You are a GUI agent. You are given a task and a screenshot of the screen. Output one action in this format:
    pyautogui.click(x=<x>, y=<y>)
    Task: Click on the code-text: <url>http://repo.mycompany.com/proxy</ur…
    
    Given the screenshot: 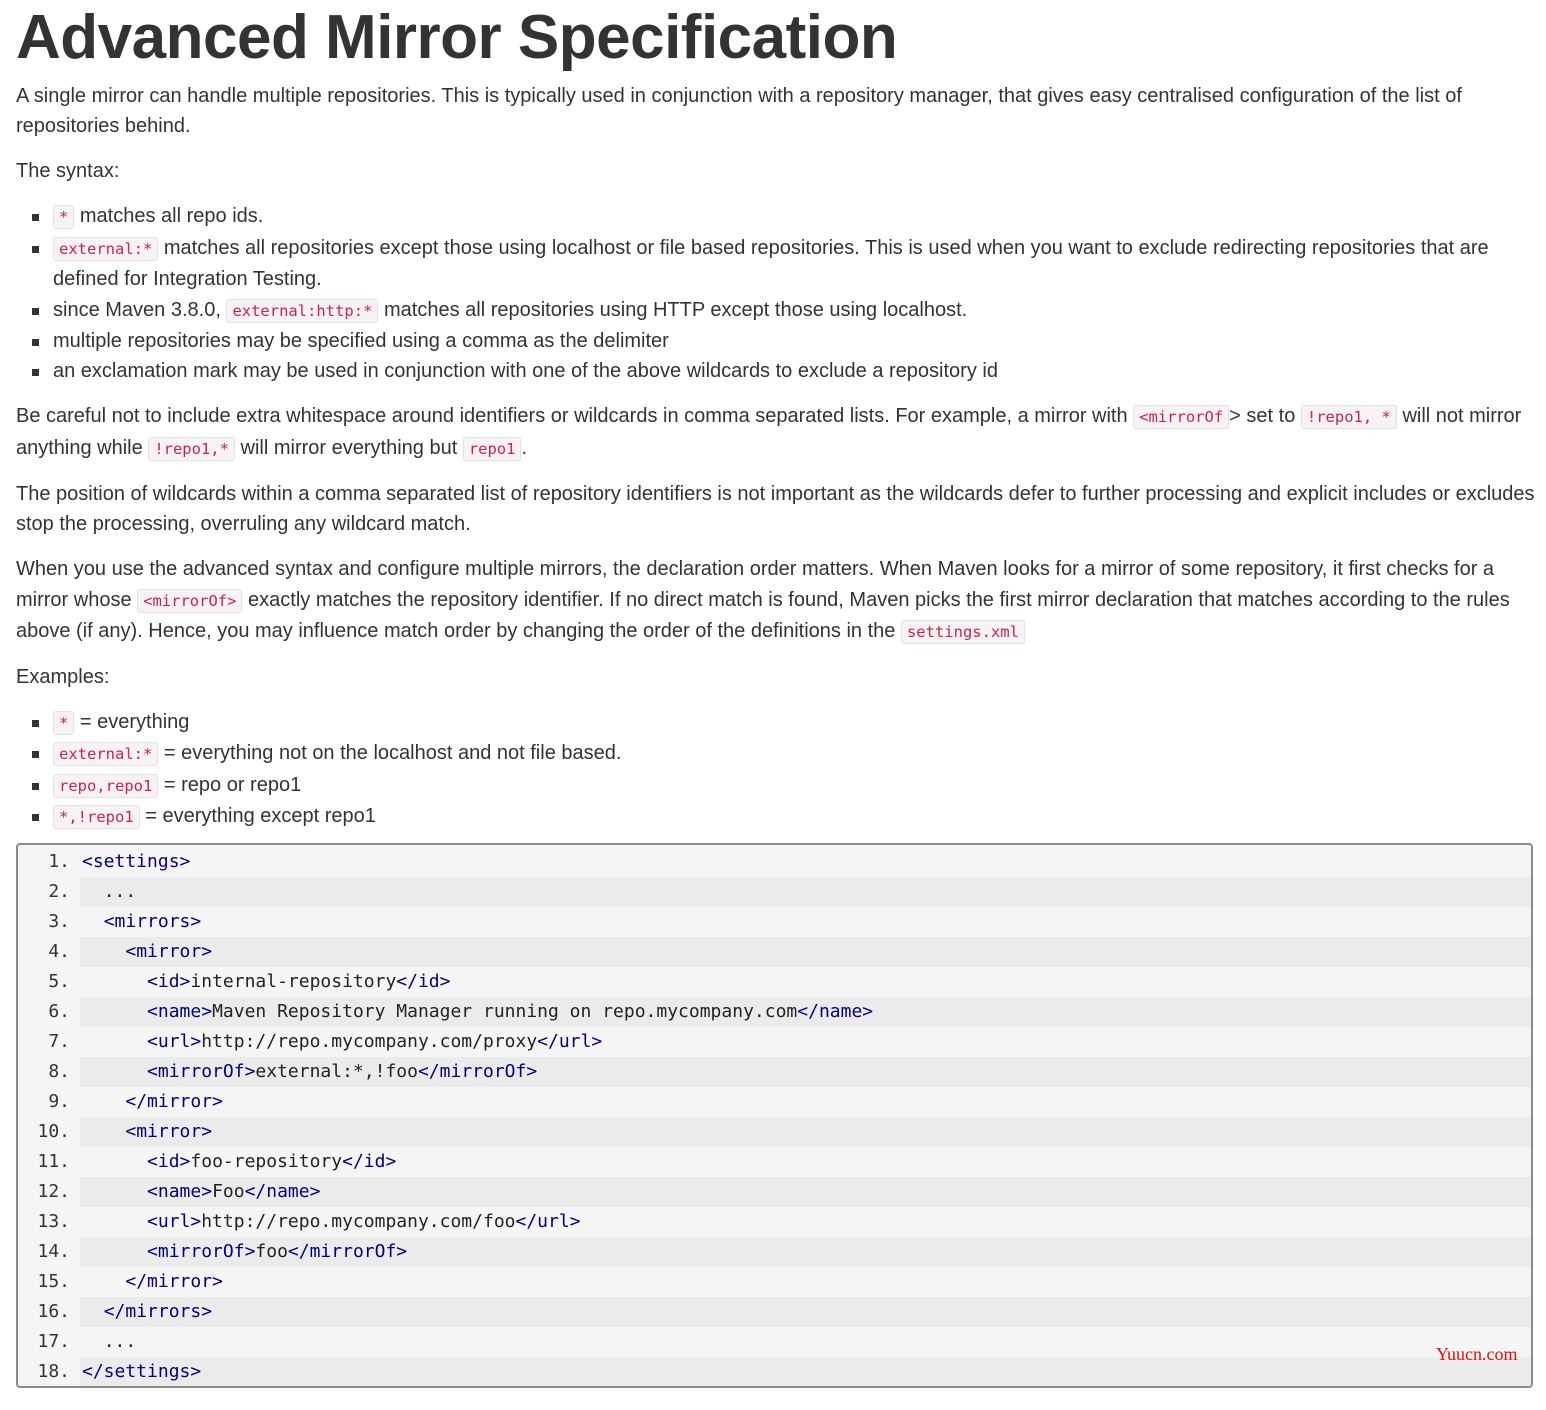 What is the action you would take?
    pyautogui.click(x=375, y=1041)
    